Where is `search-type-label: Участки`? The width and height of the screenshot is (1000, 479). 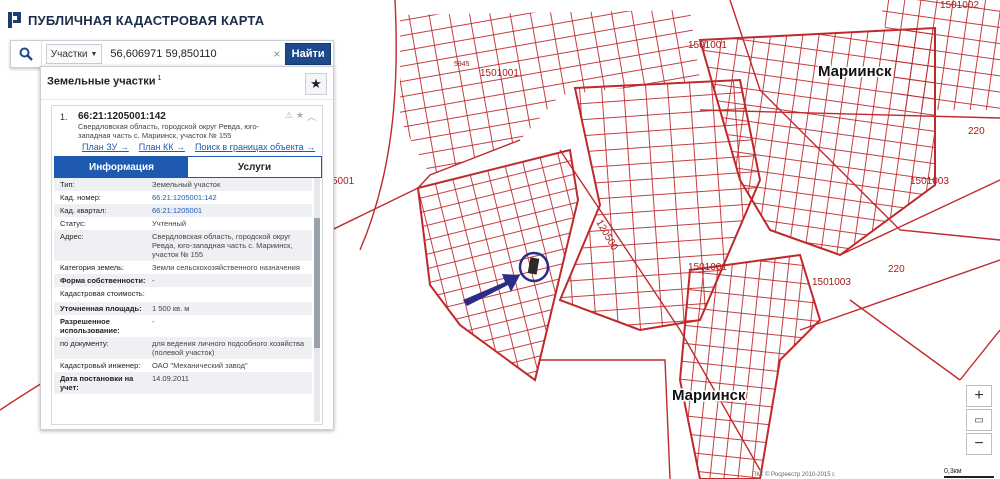 search-type-label: Участки is located at coordinates (69, 54).